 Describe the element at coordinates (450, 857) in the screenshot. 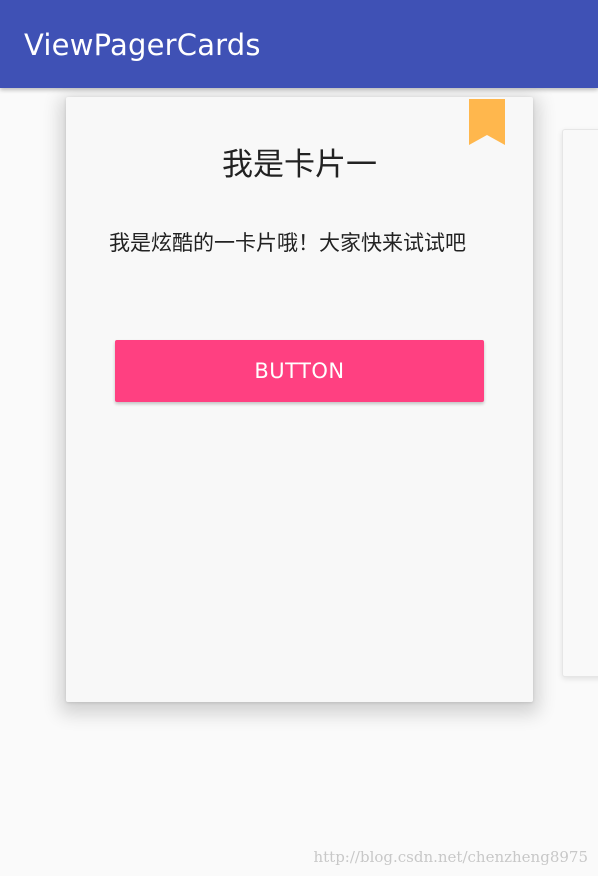

I see `watermark-text: http://blog.csdn.net/chenzheng8975` at that location.